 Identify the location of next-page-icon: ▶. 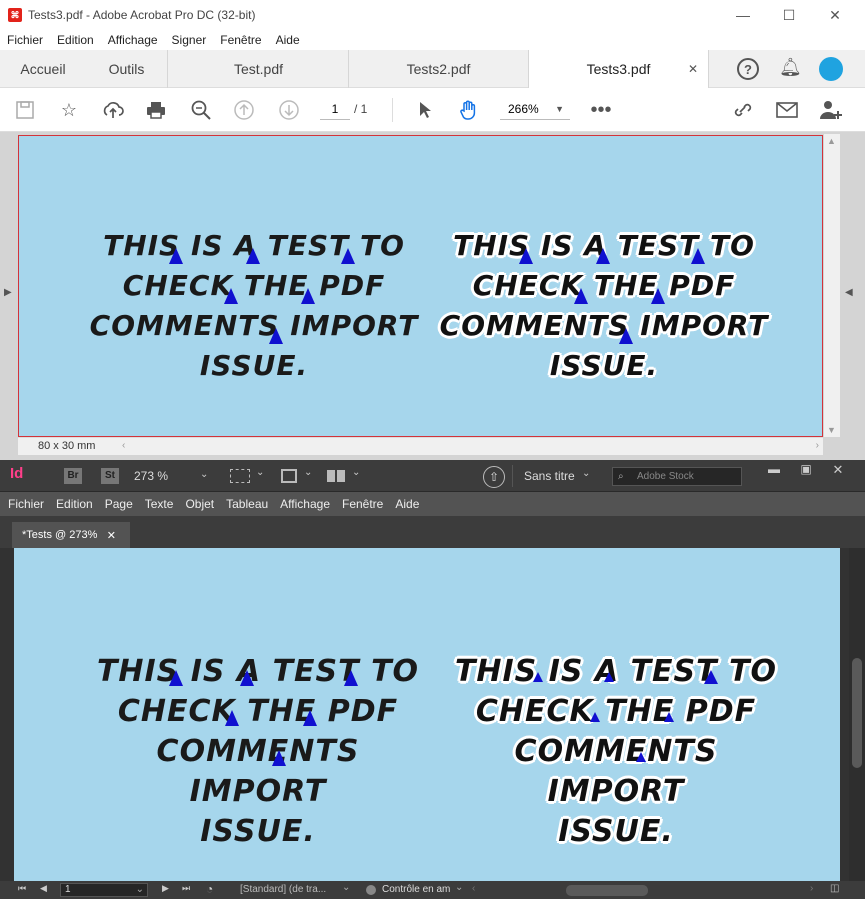
(165, 888).